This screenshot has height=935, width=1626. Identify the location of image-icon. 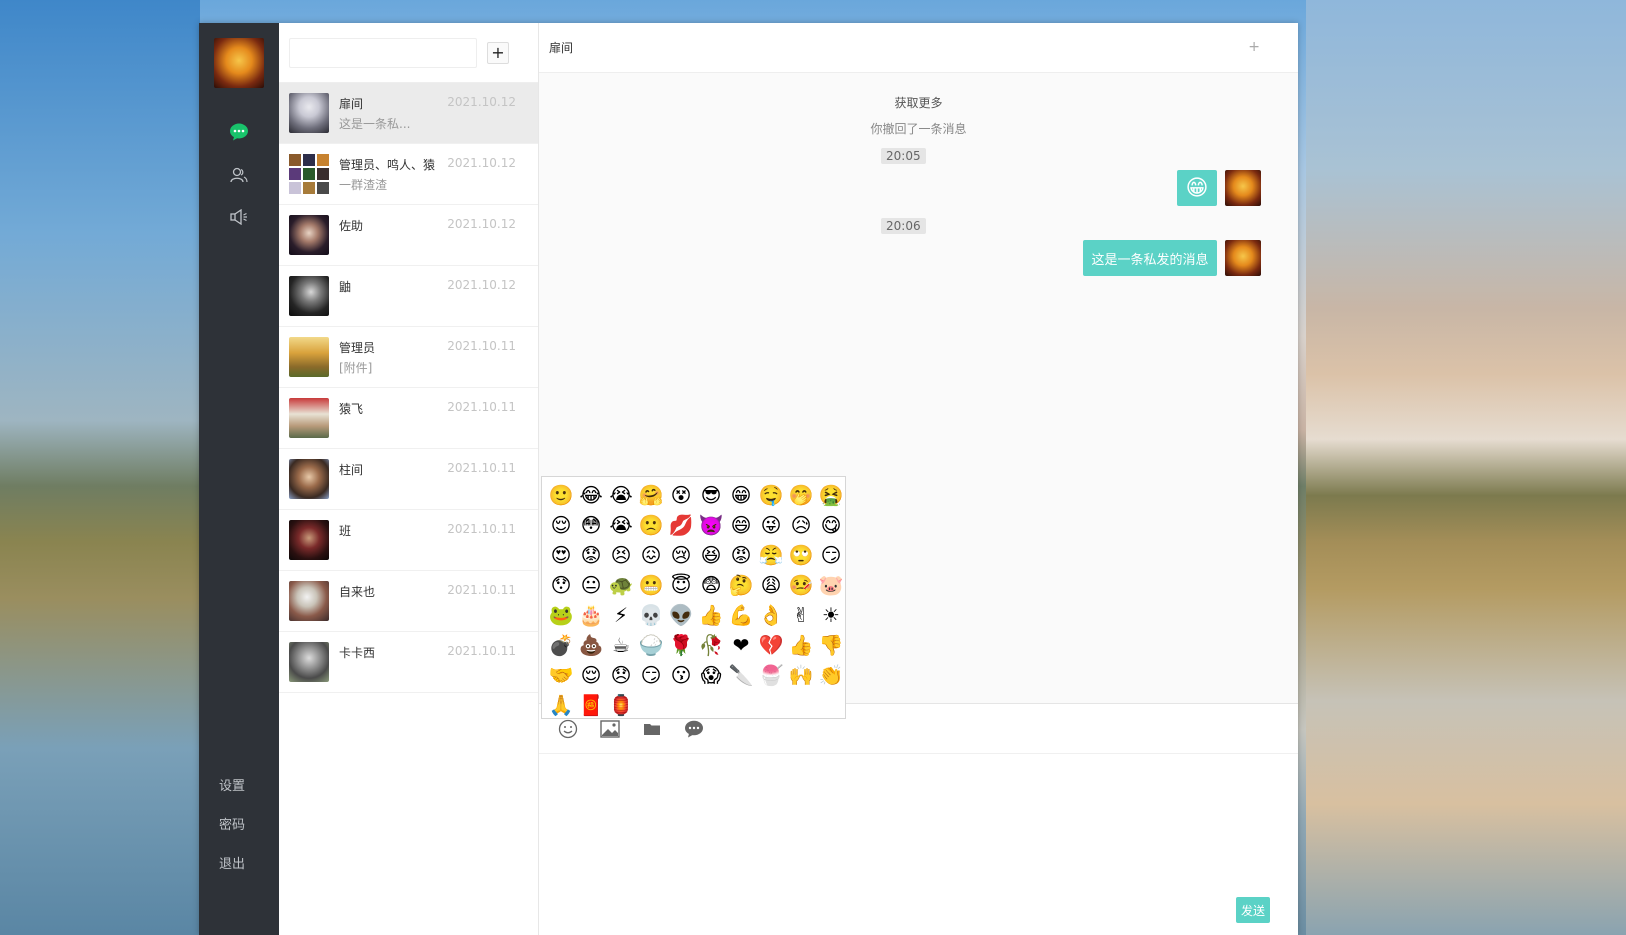
(610, 729).